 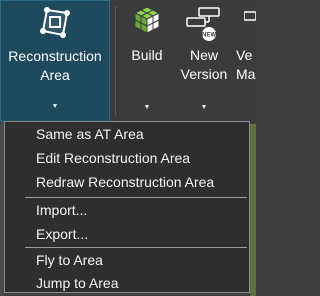 I want to click on new-version-label: New Version, so click(x=204, y=64).